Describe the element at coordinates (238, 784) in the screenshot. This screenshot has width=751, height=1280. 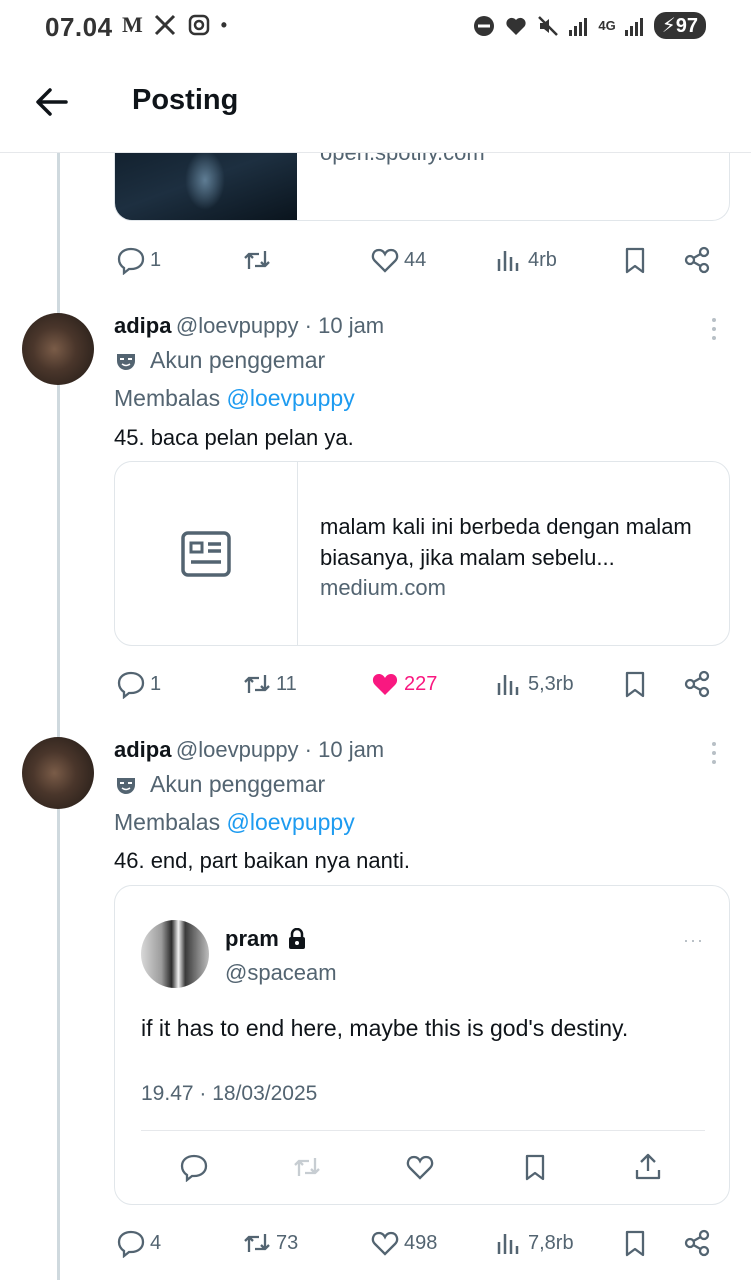
I see `fan-account-text: Akun penggemar` at that location.